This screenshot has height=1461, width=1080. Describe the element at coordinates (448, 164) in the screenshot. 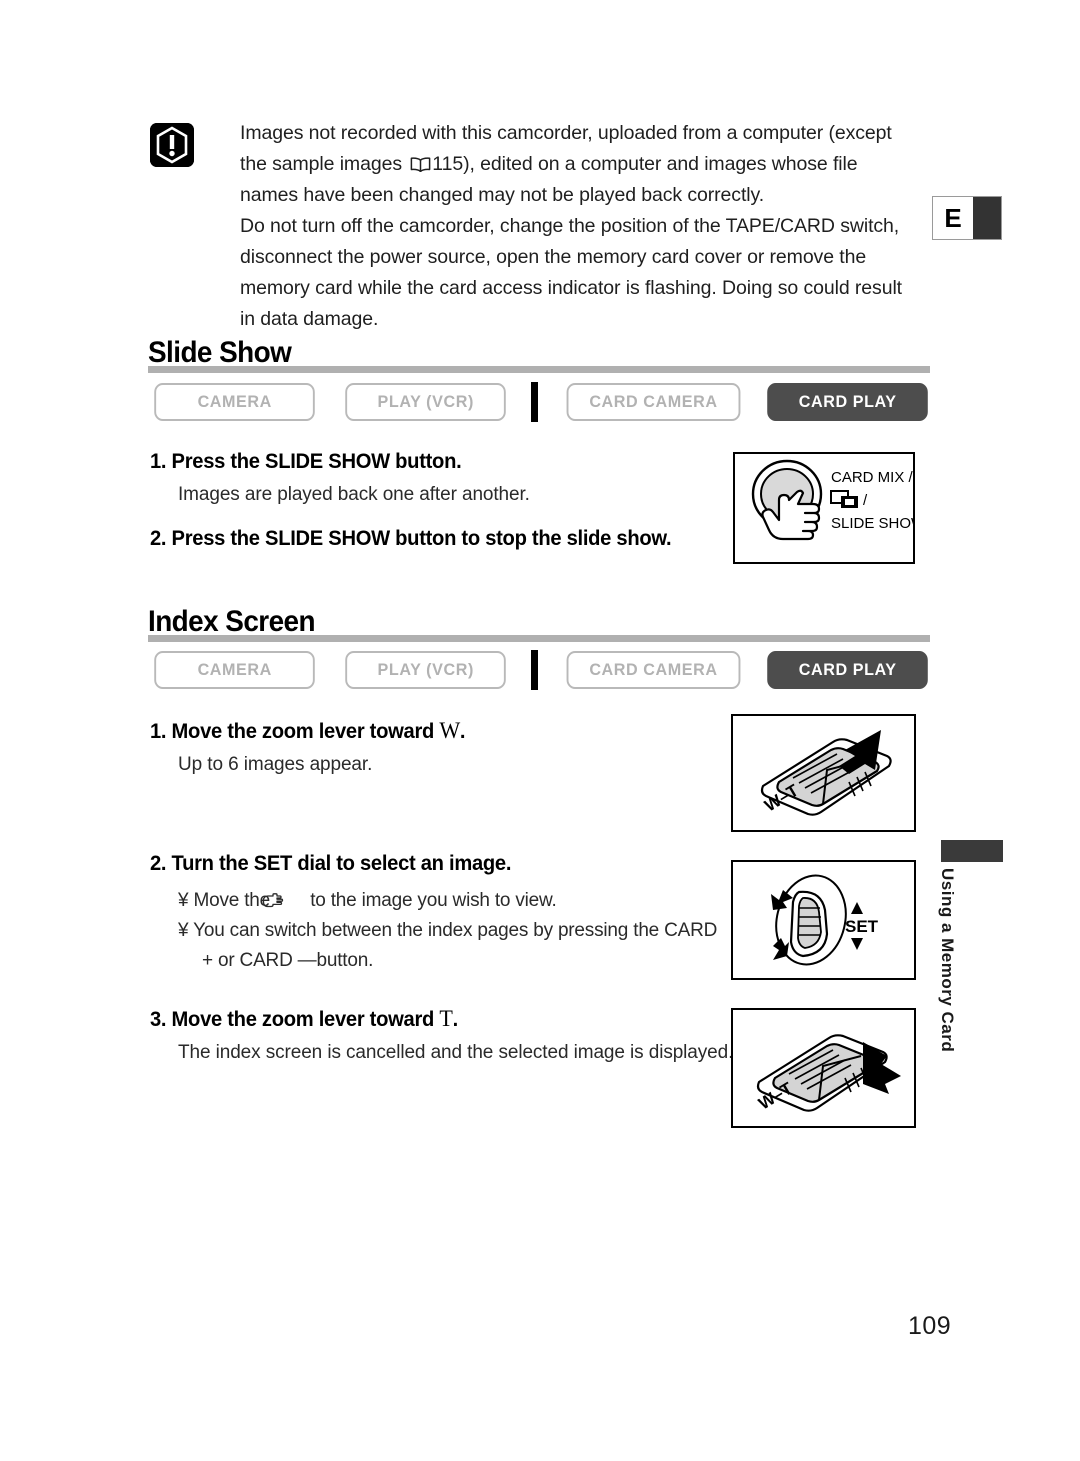

I see `warning-page-reference: 115` at that location.